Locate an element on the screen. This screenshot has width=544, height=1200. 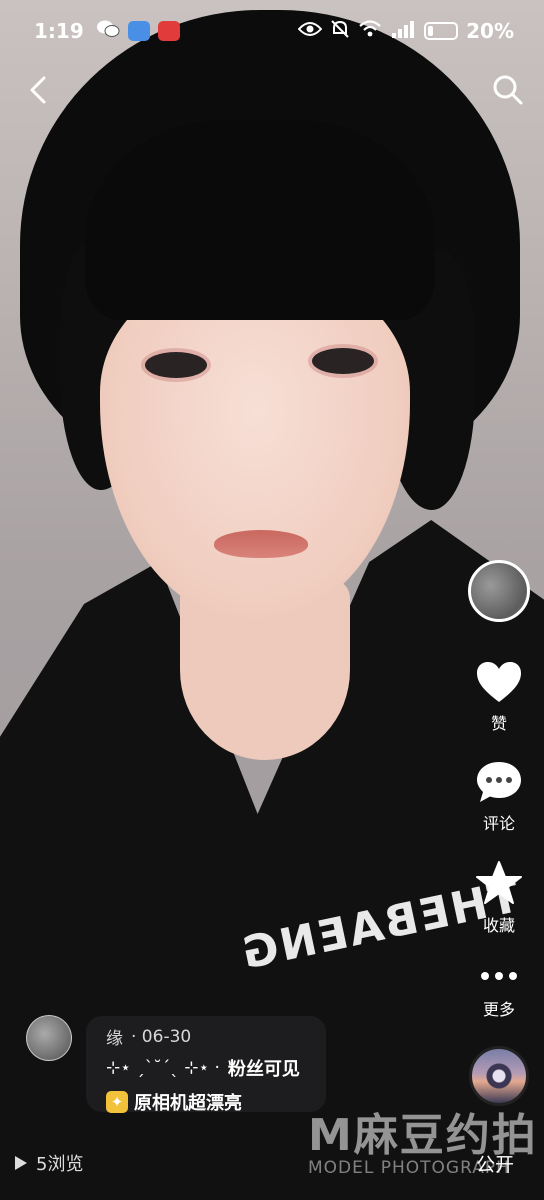
search-button is located at coordinates (508, 90).